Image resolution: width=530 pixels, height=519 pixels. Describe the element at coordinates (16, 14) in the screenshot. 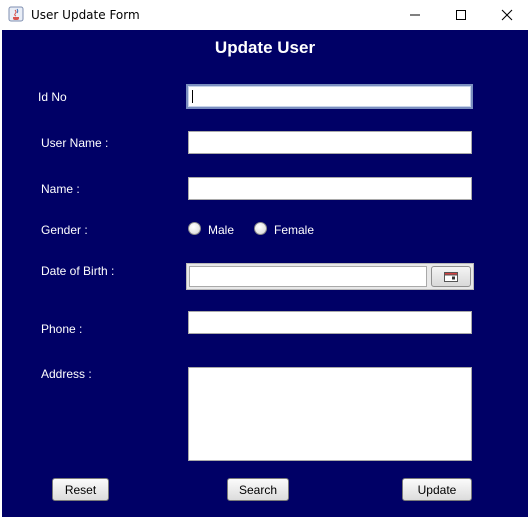

I see `java-app-icon` at that location.